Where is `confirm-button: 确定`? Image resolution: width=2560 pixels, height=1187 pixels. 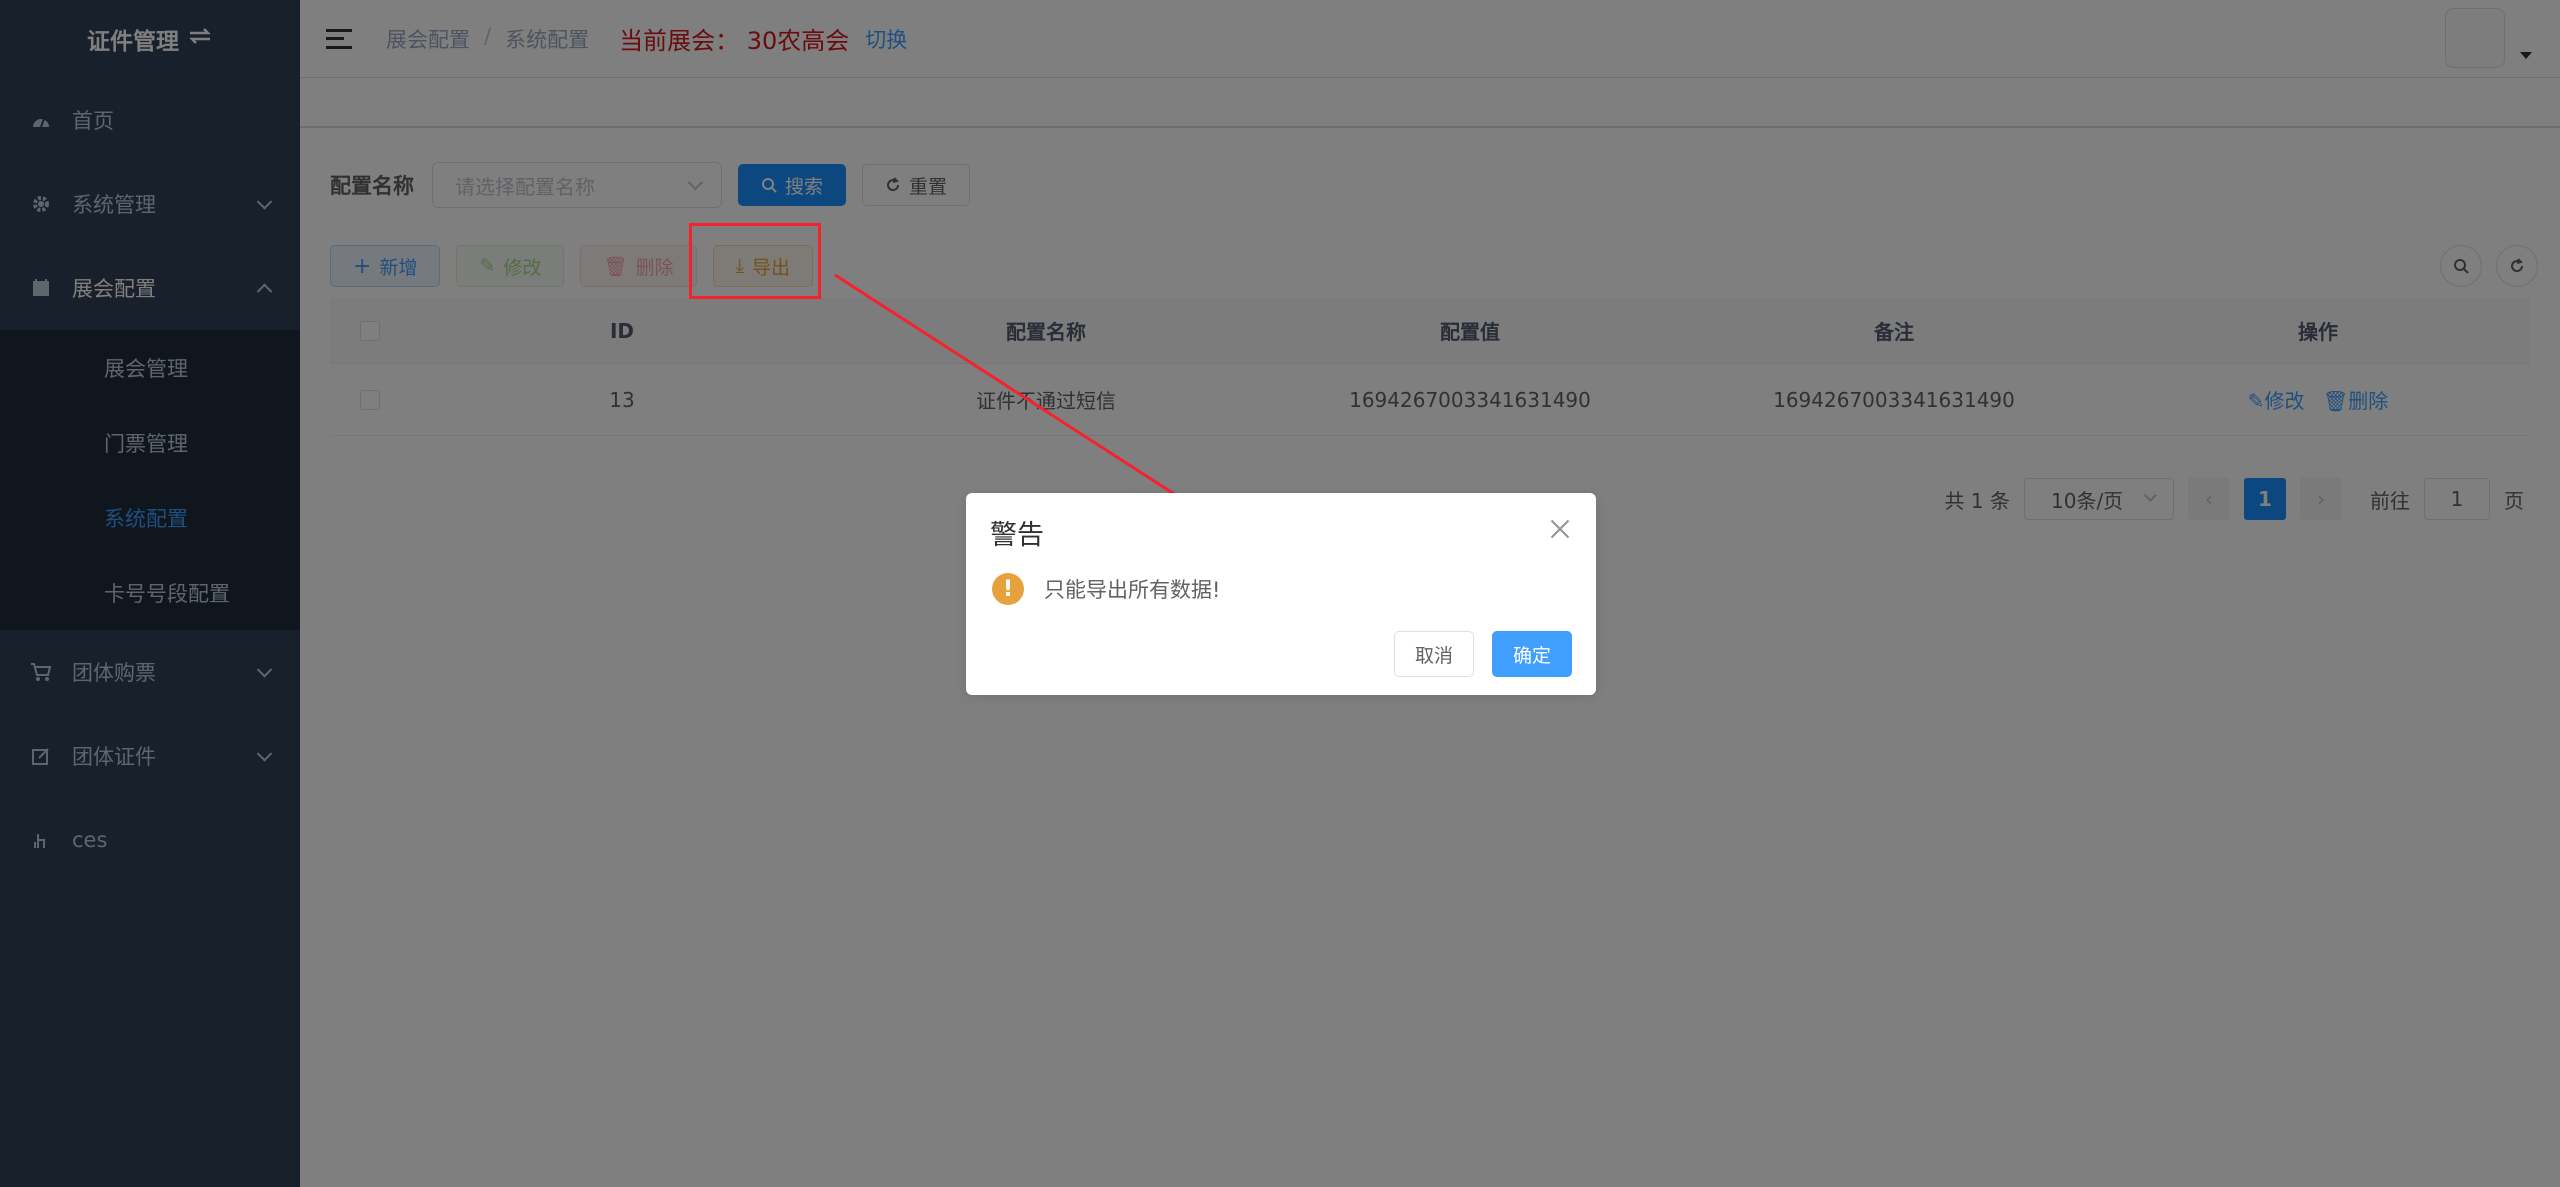 confirm-button: 确定 is located at coordinates (1531, 654).